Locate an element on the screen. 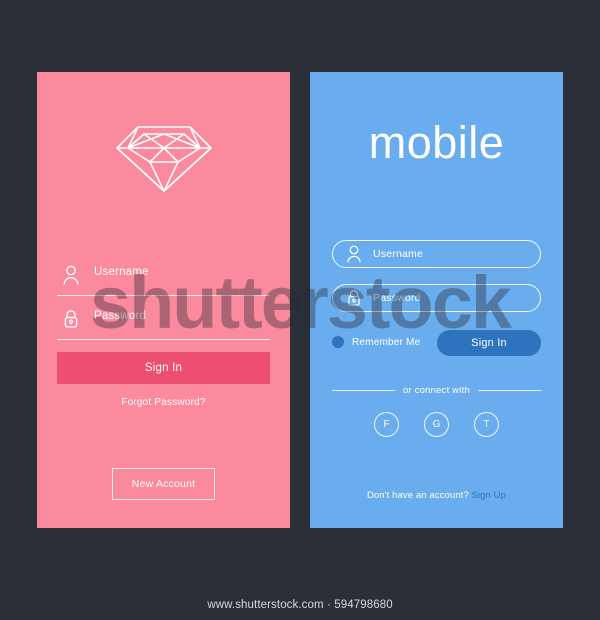 The height and width of the screenshot is (620, 600). password-field-pink: Password is located at coordinates (163, 323).